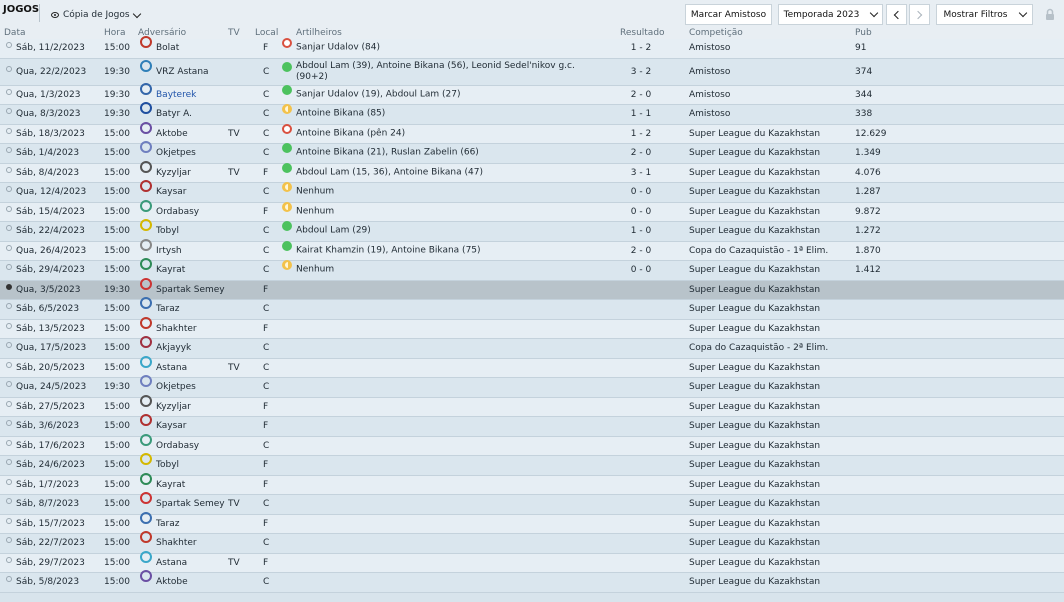 This screenshot has width=1064, height=602. I want to click on previous-button, so click(896, 14).